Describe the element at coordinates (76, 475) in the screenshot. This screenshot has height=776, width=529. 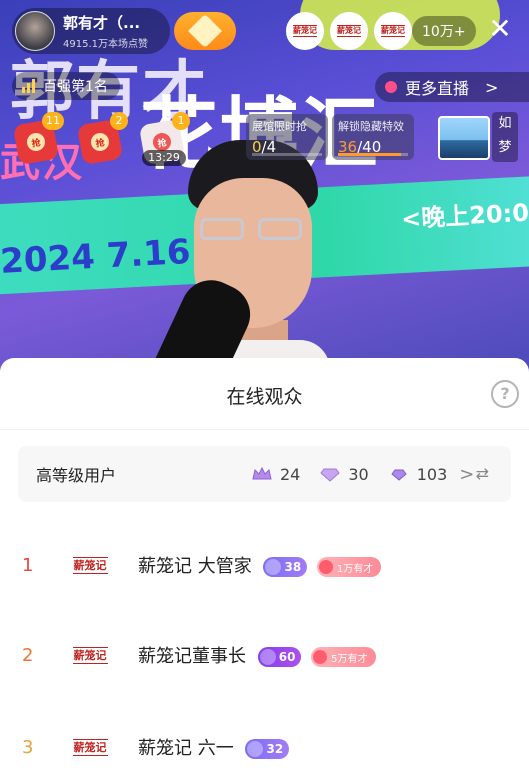
I see `tier-label: 高等级用户` at that location.